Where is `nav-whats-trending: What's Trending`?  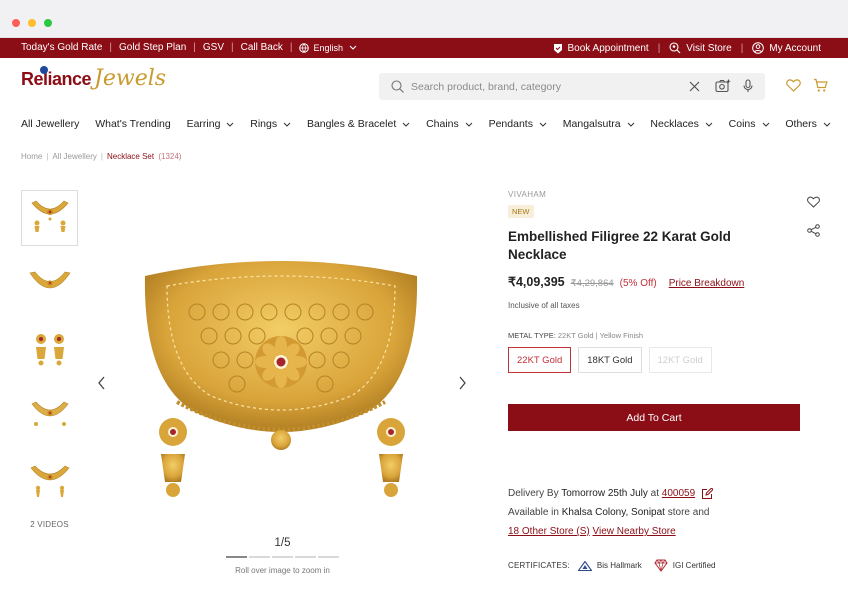
nav-whats-trending: What's Trending is located at coordinates (133, 124).